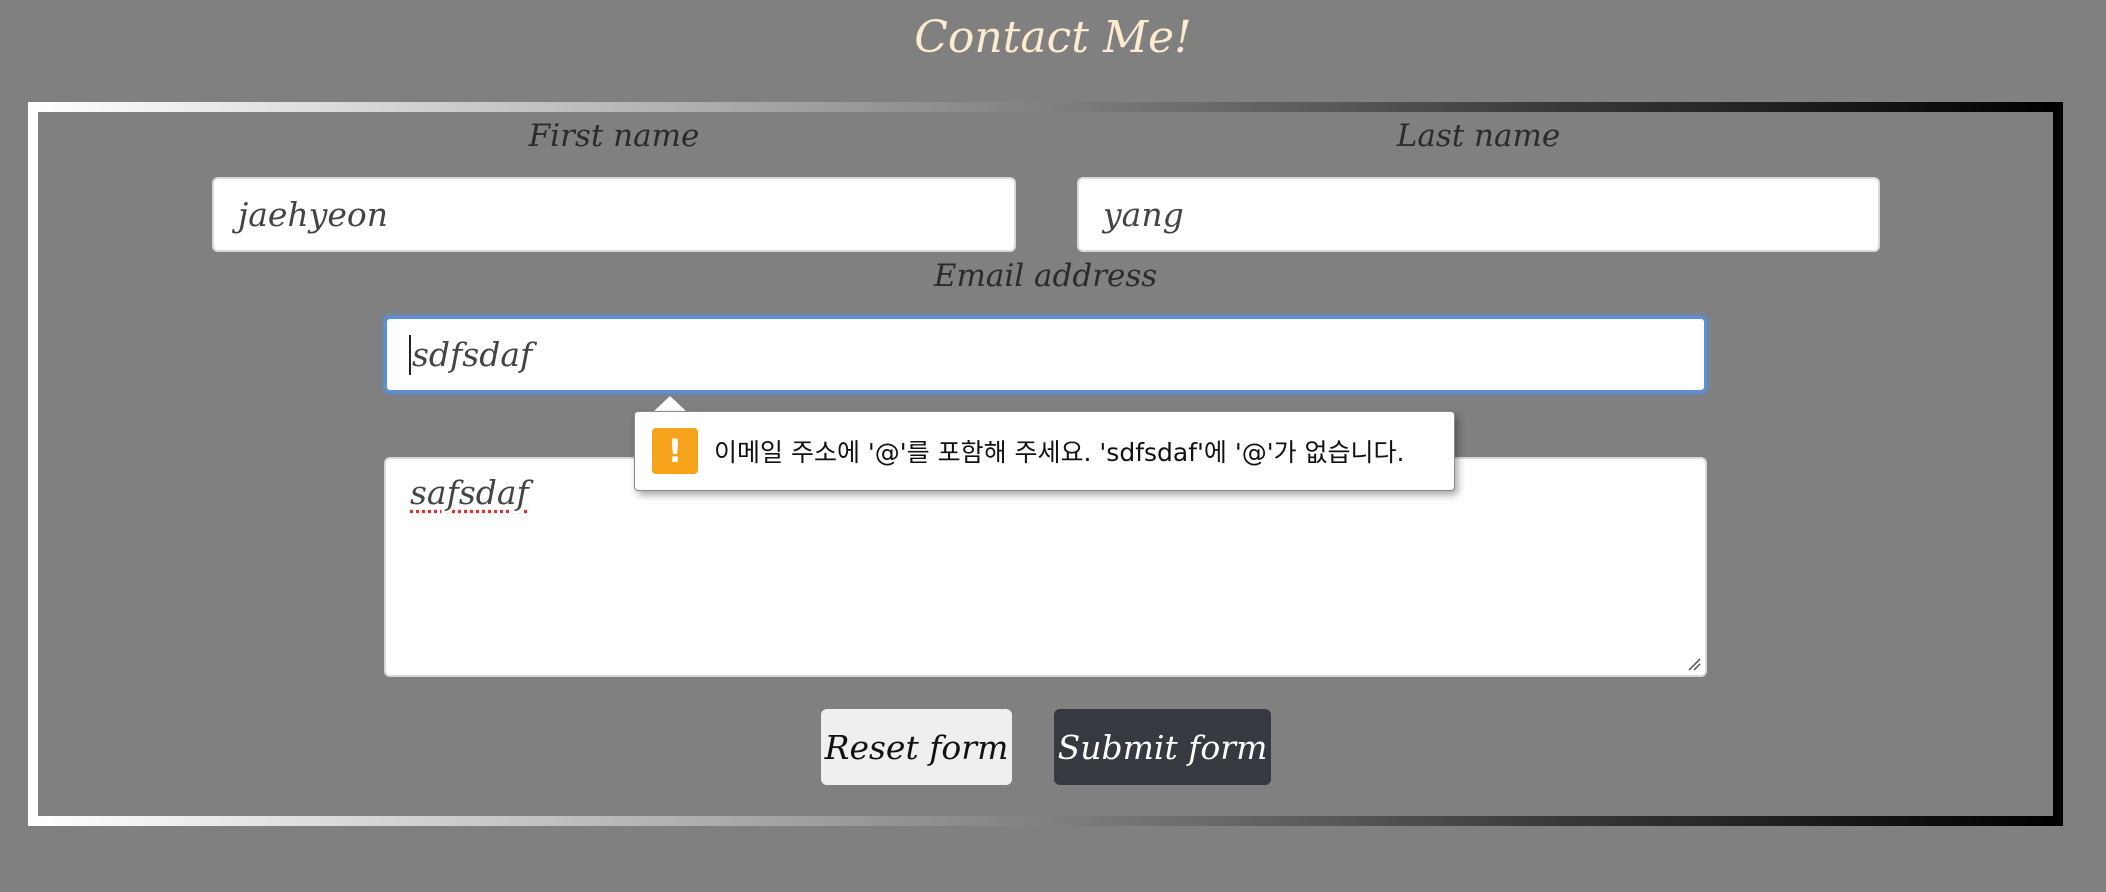 The image size is (2106, 892). What do you see at coordinates (1162, 747) in the screenshot?
I see `submit-form-button: Submit form` at bounding box center [1162, 747].